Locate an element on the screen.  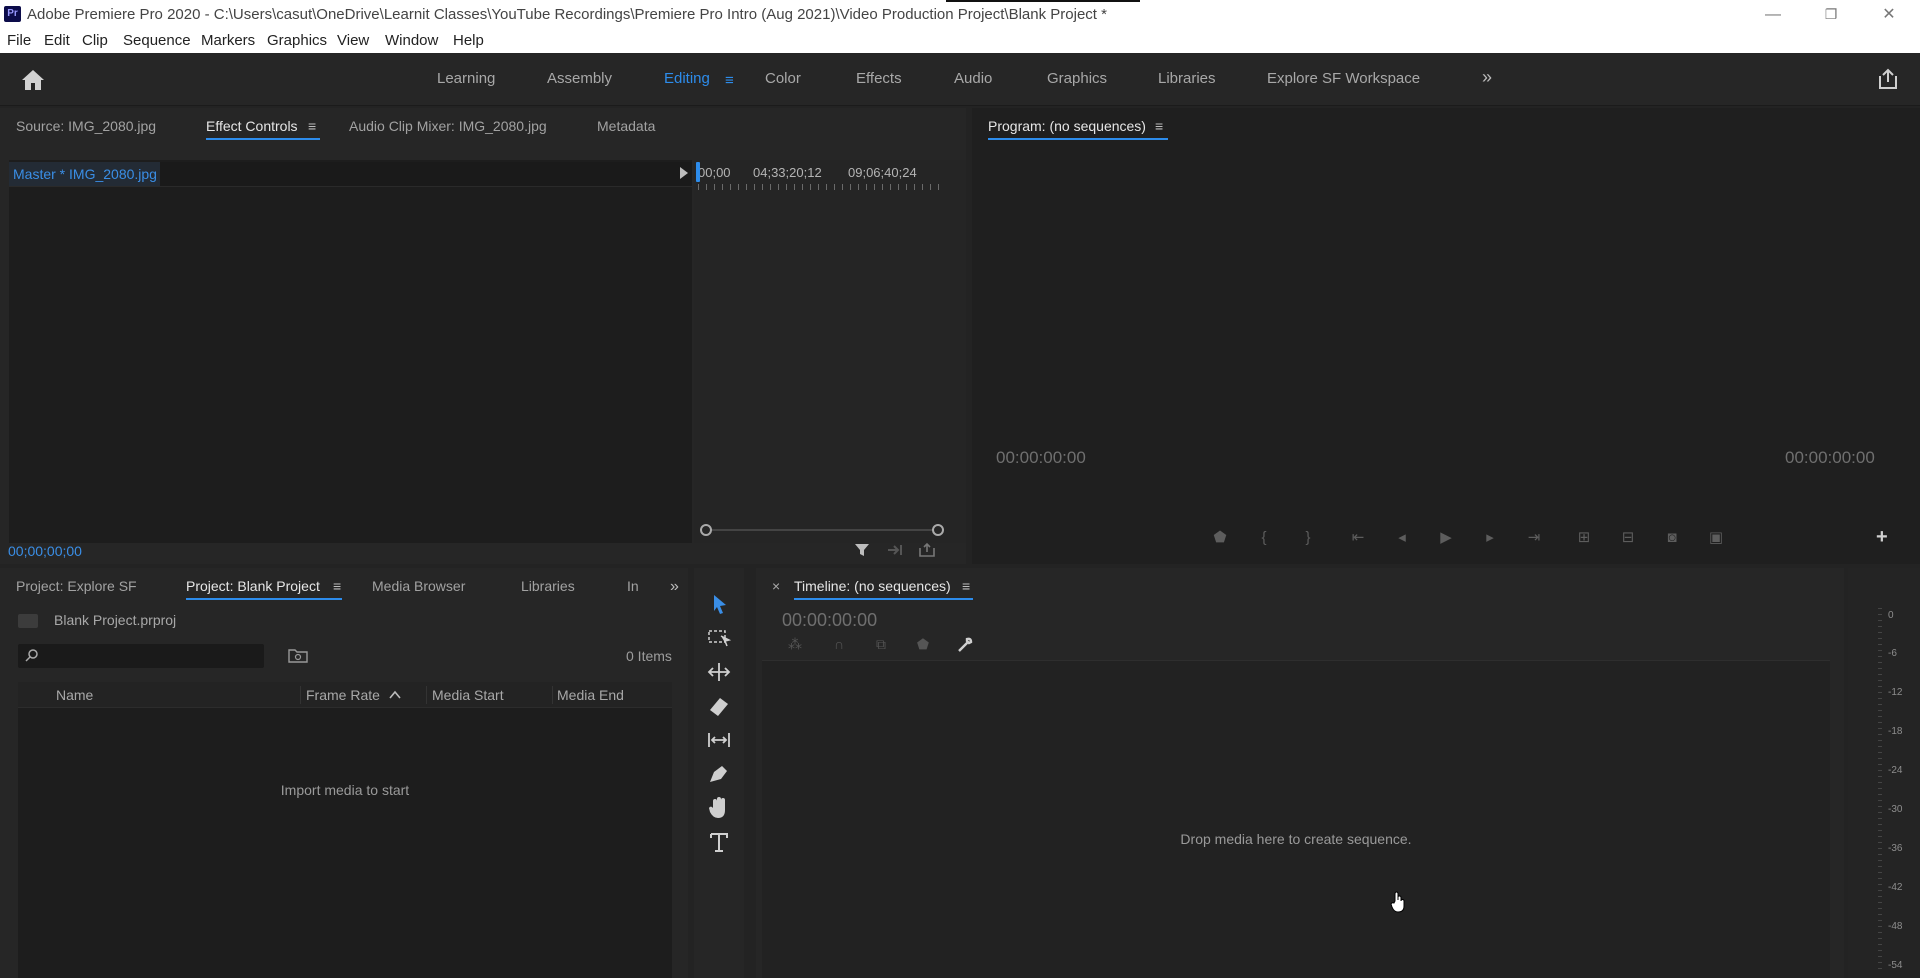
pen-tool-icon is located at coordinates (719, 774).